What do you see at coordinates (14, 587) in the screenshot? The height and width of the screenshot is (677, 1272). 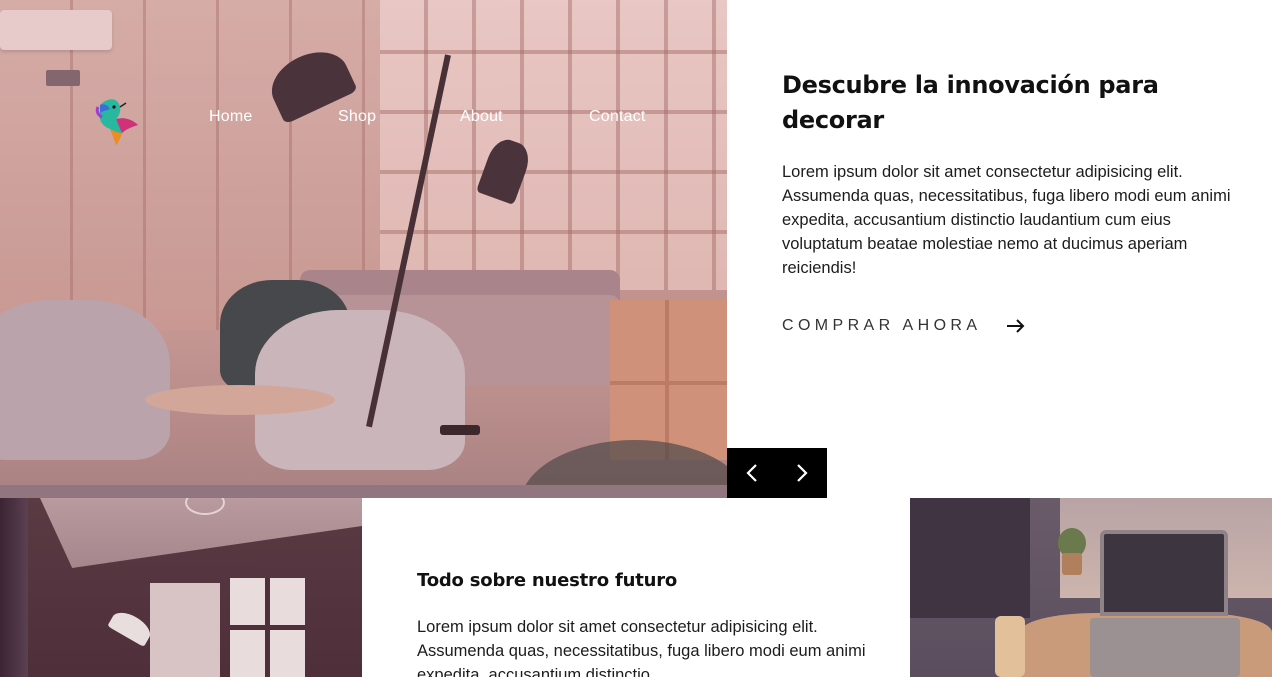 I see `curtain` at bounding box center [14, 587].